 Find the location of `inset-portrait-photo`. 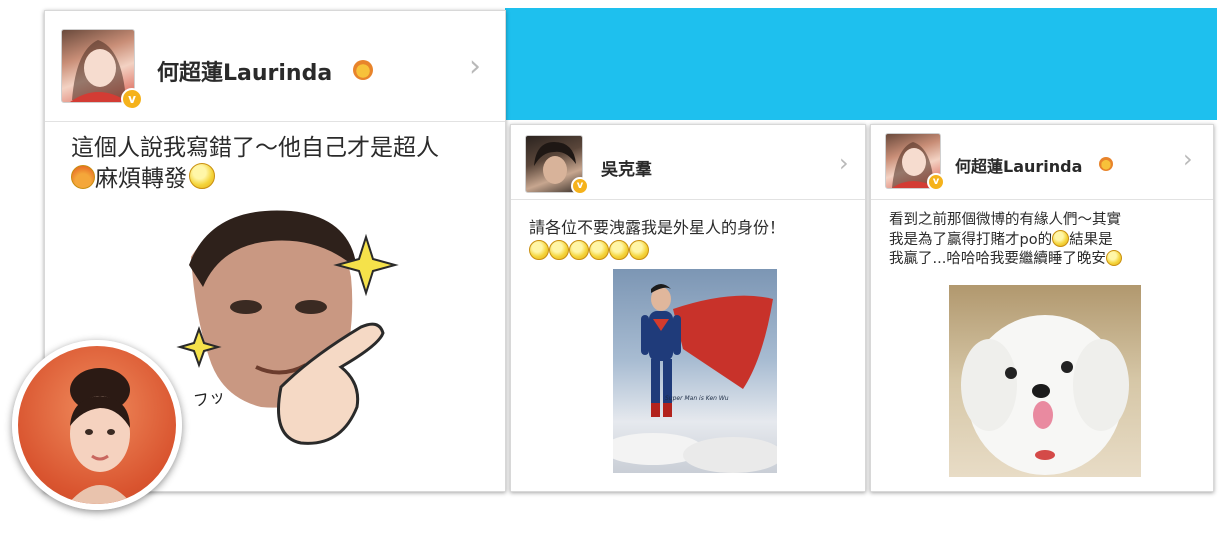

inset-portrait-photo is located at coordinates (97, 425).